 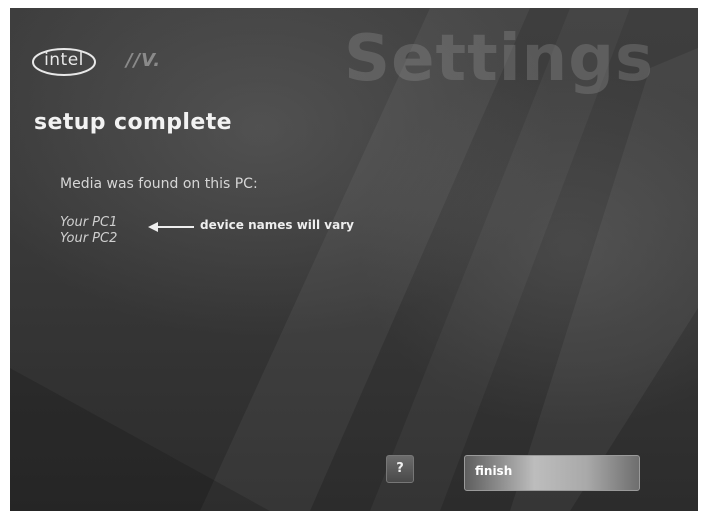 What do you see at coordinates (494, 471) in the screenshot?
I see `finish-button-label: finish` at bounding box center [494, 471].